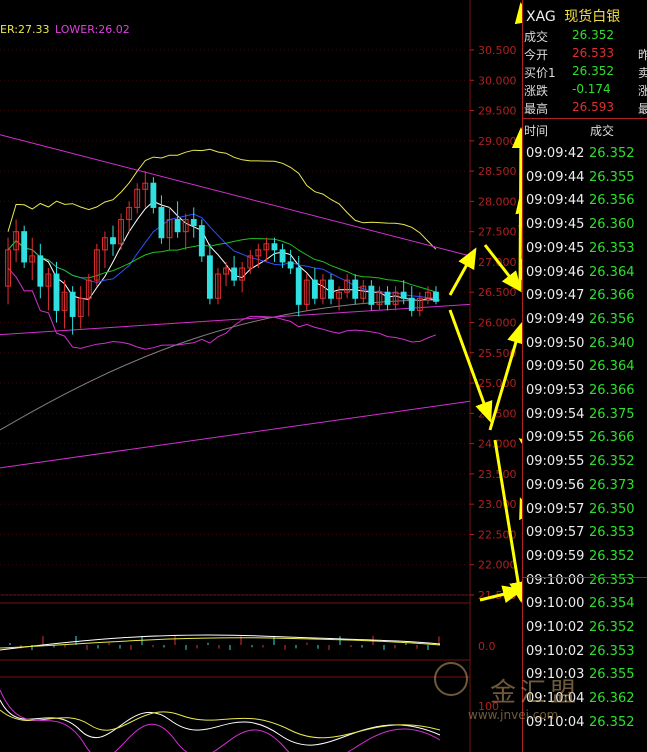 The height and width of the screenshot is (752, 647). I want to click on tick-time: 09:10:02, so click(555, 627).